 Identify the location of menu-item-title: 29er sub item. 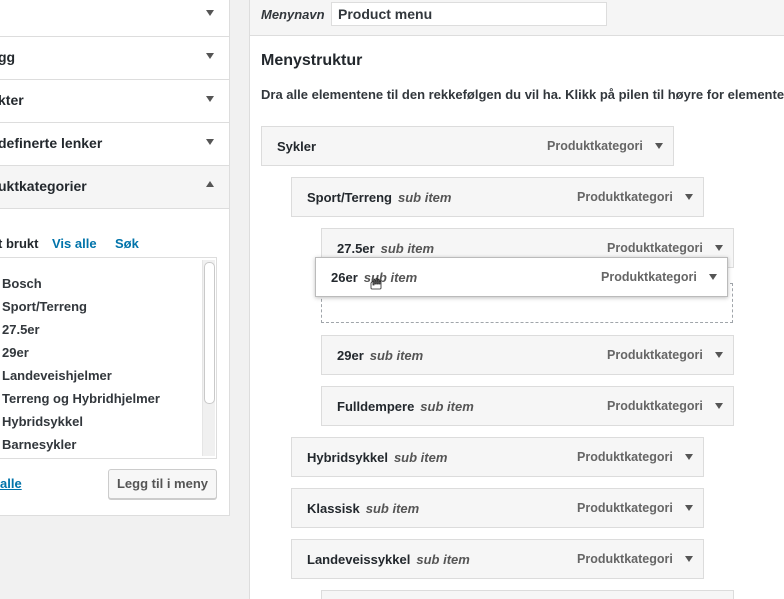
(380, 355).